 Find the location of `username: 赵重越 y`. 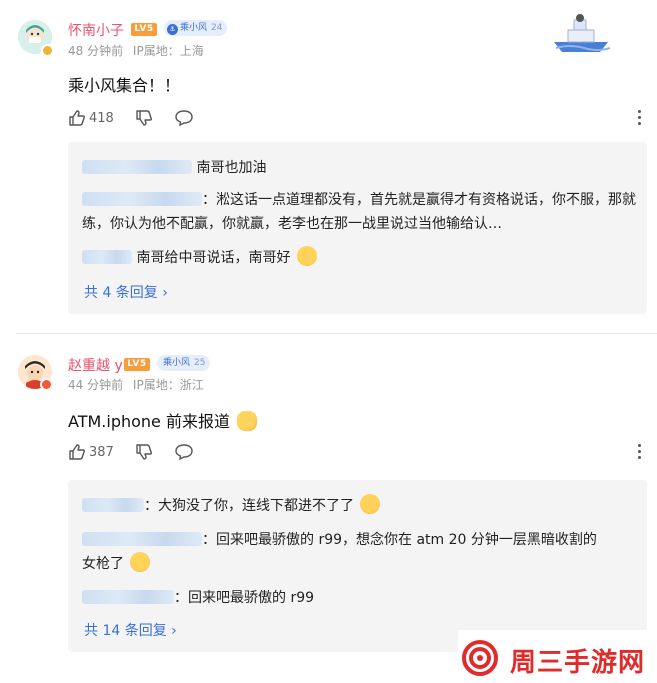

username: 赵重越 y is located at coordinates (95, 365).